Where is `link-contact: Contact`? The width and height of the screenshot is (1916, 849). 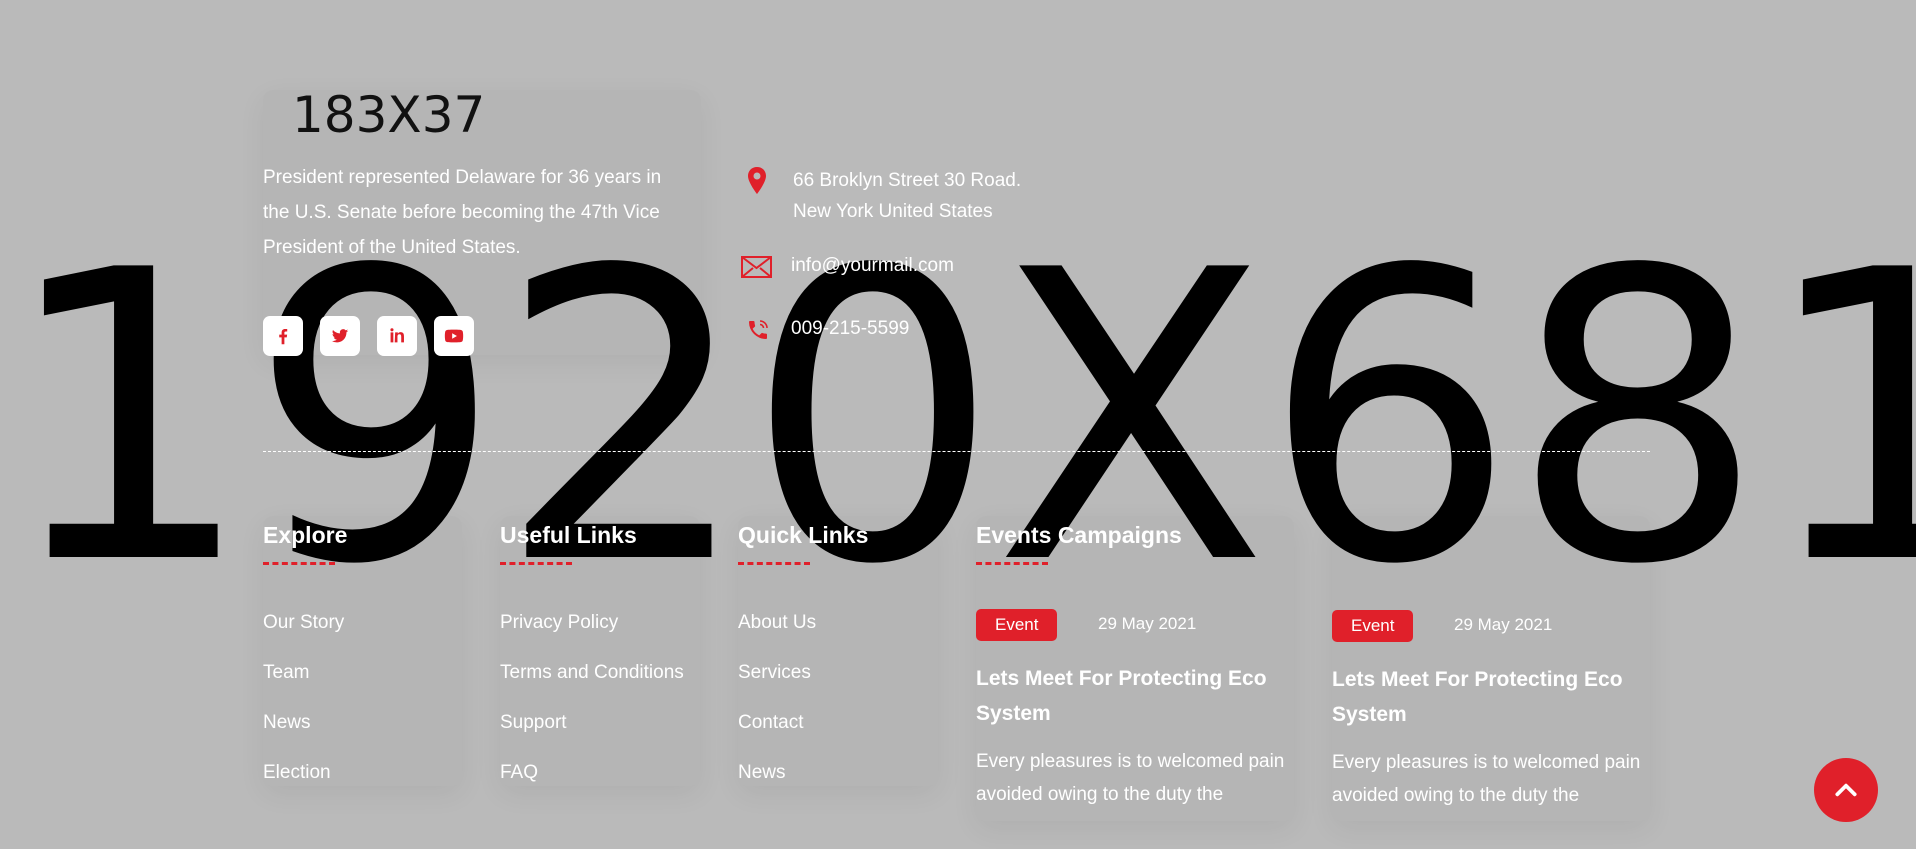
link-contact: Contact is located at coordinates (777, 723).